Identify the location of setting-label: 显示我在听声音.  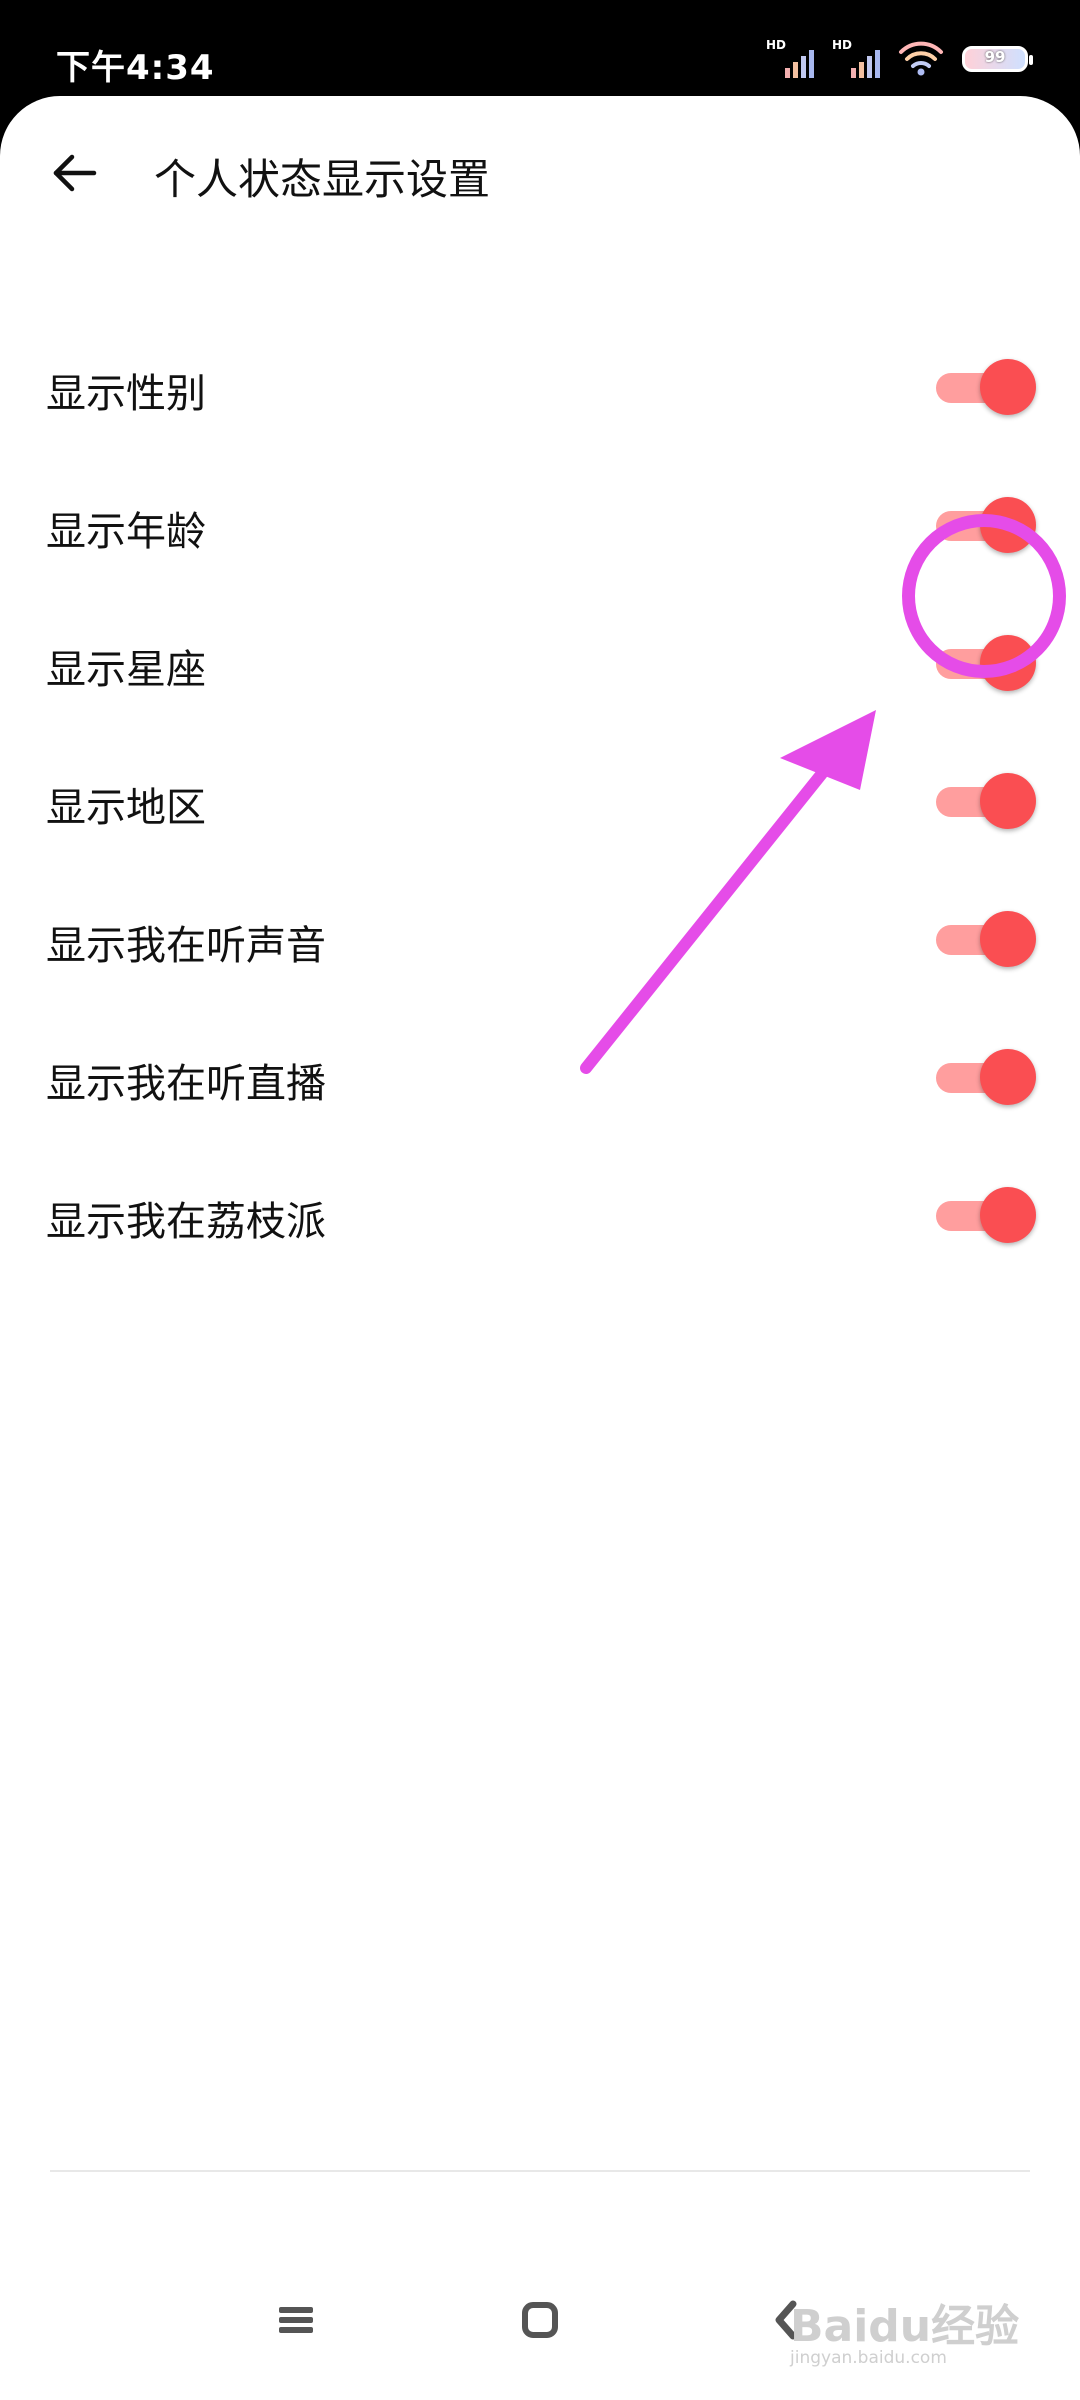
(186, 946).